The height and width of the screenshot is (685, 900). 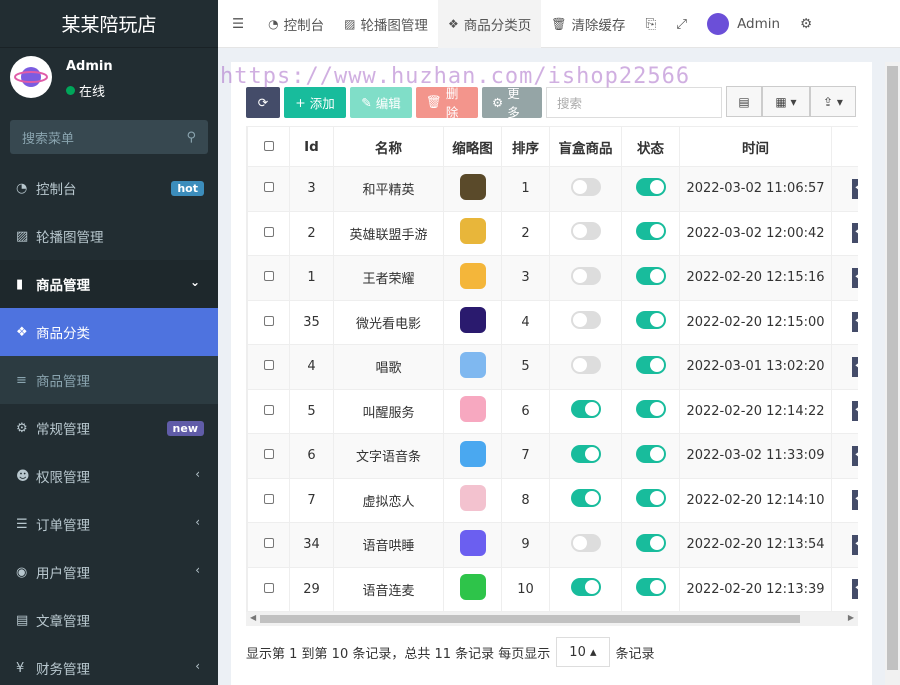 I want to click on table-row: 7虚拟恋人 8 2022-02-20 12:14:10 ✥, so click(x=552, y=500).